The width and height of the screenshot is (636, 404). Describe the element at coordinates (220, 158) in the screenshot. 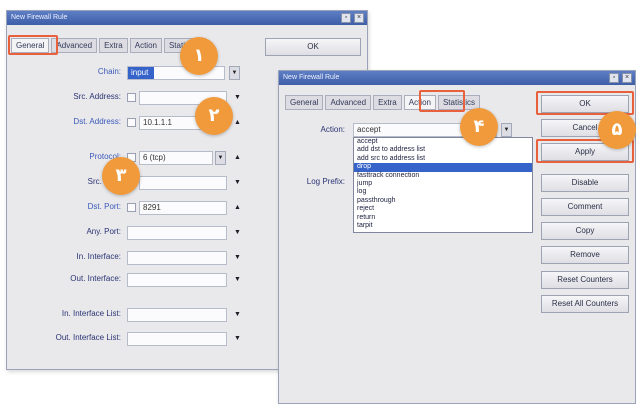

I see `protocol-dropdown-arrow: ▼` at that location.